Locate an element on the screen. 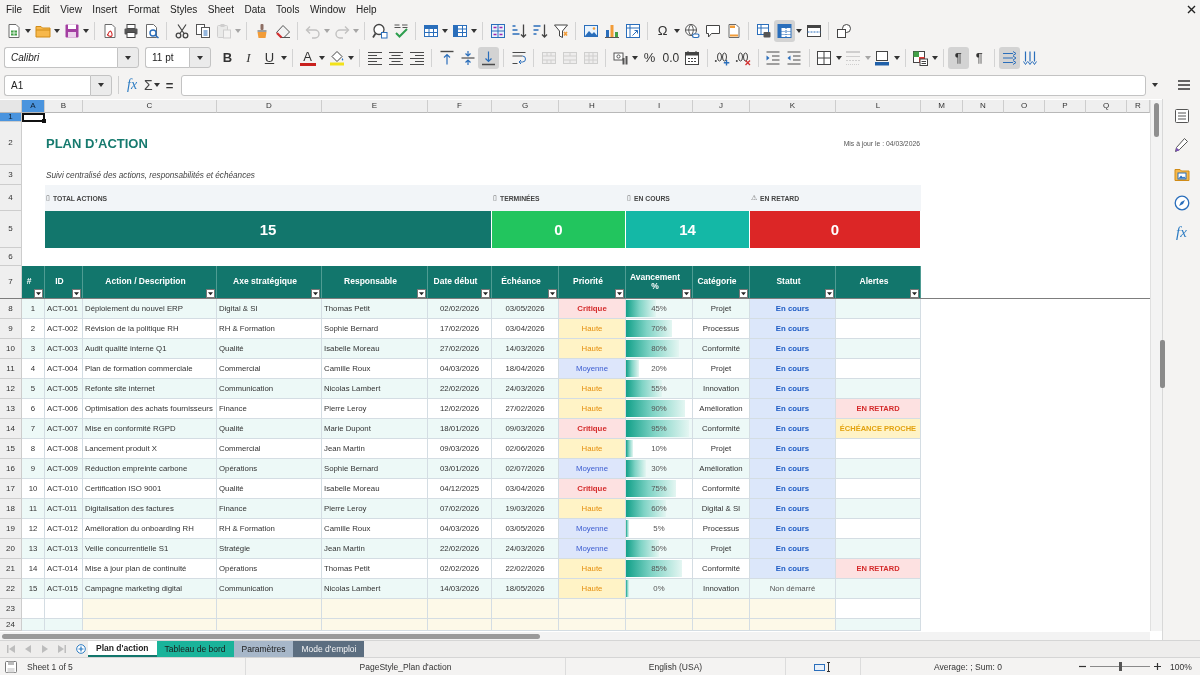 Image resolution: width=1200 pixels, height=675 pixels. row-header: 12 is located at coordinates (11, 389).